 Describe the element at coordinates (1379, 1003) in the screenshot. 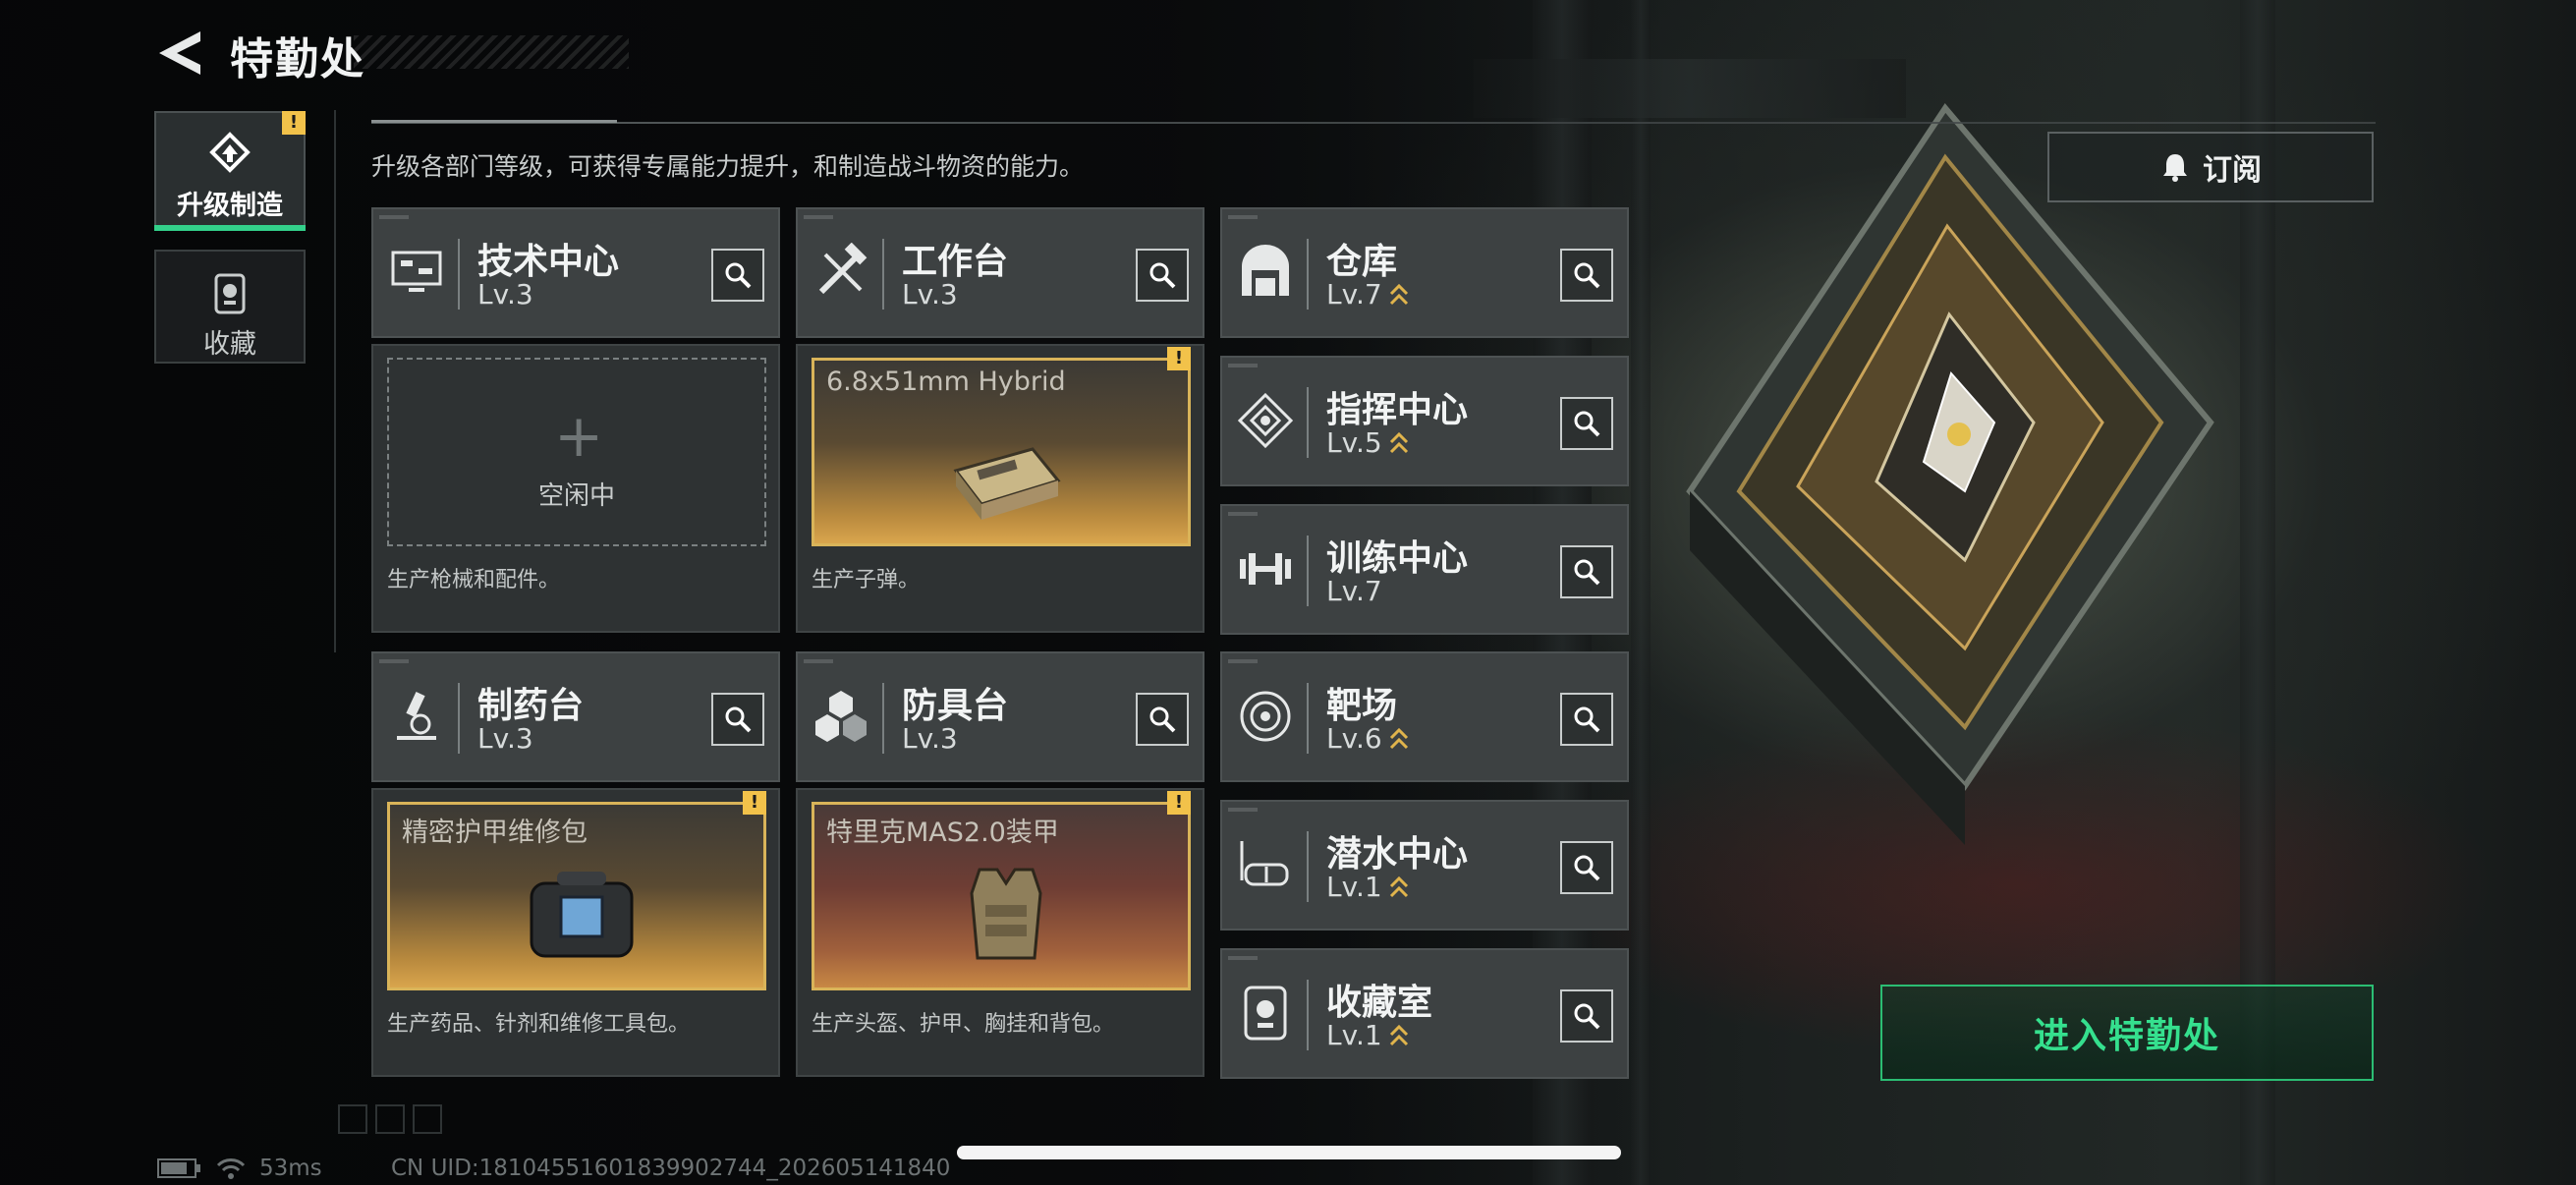

I see `building-name: 收藏室` at that location.